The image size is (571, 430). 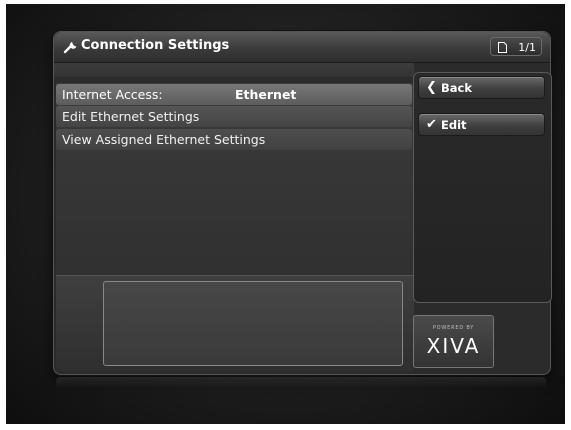 I want to click on edit-button: ✔ Edit, so click(x=481, y=124).